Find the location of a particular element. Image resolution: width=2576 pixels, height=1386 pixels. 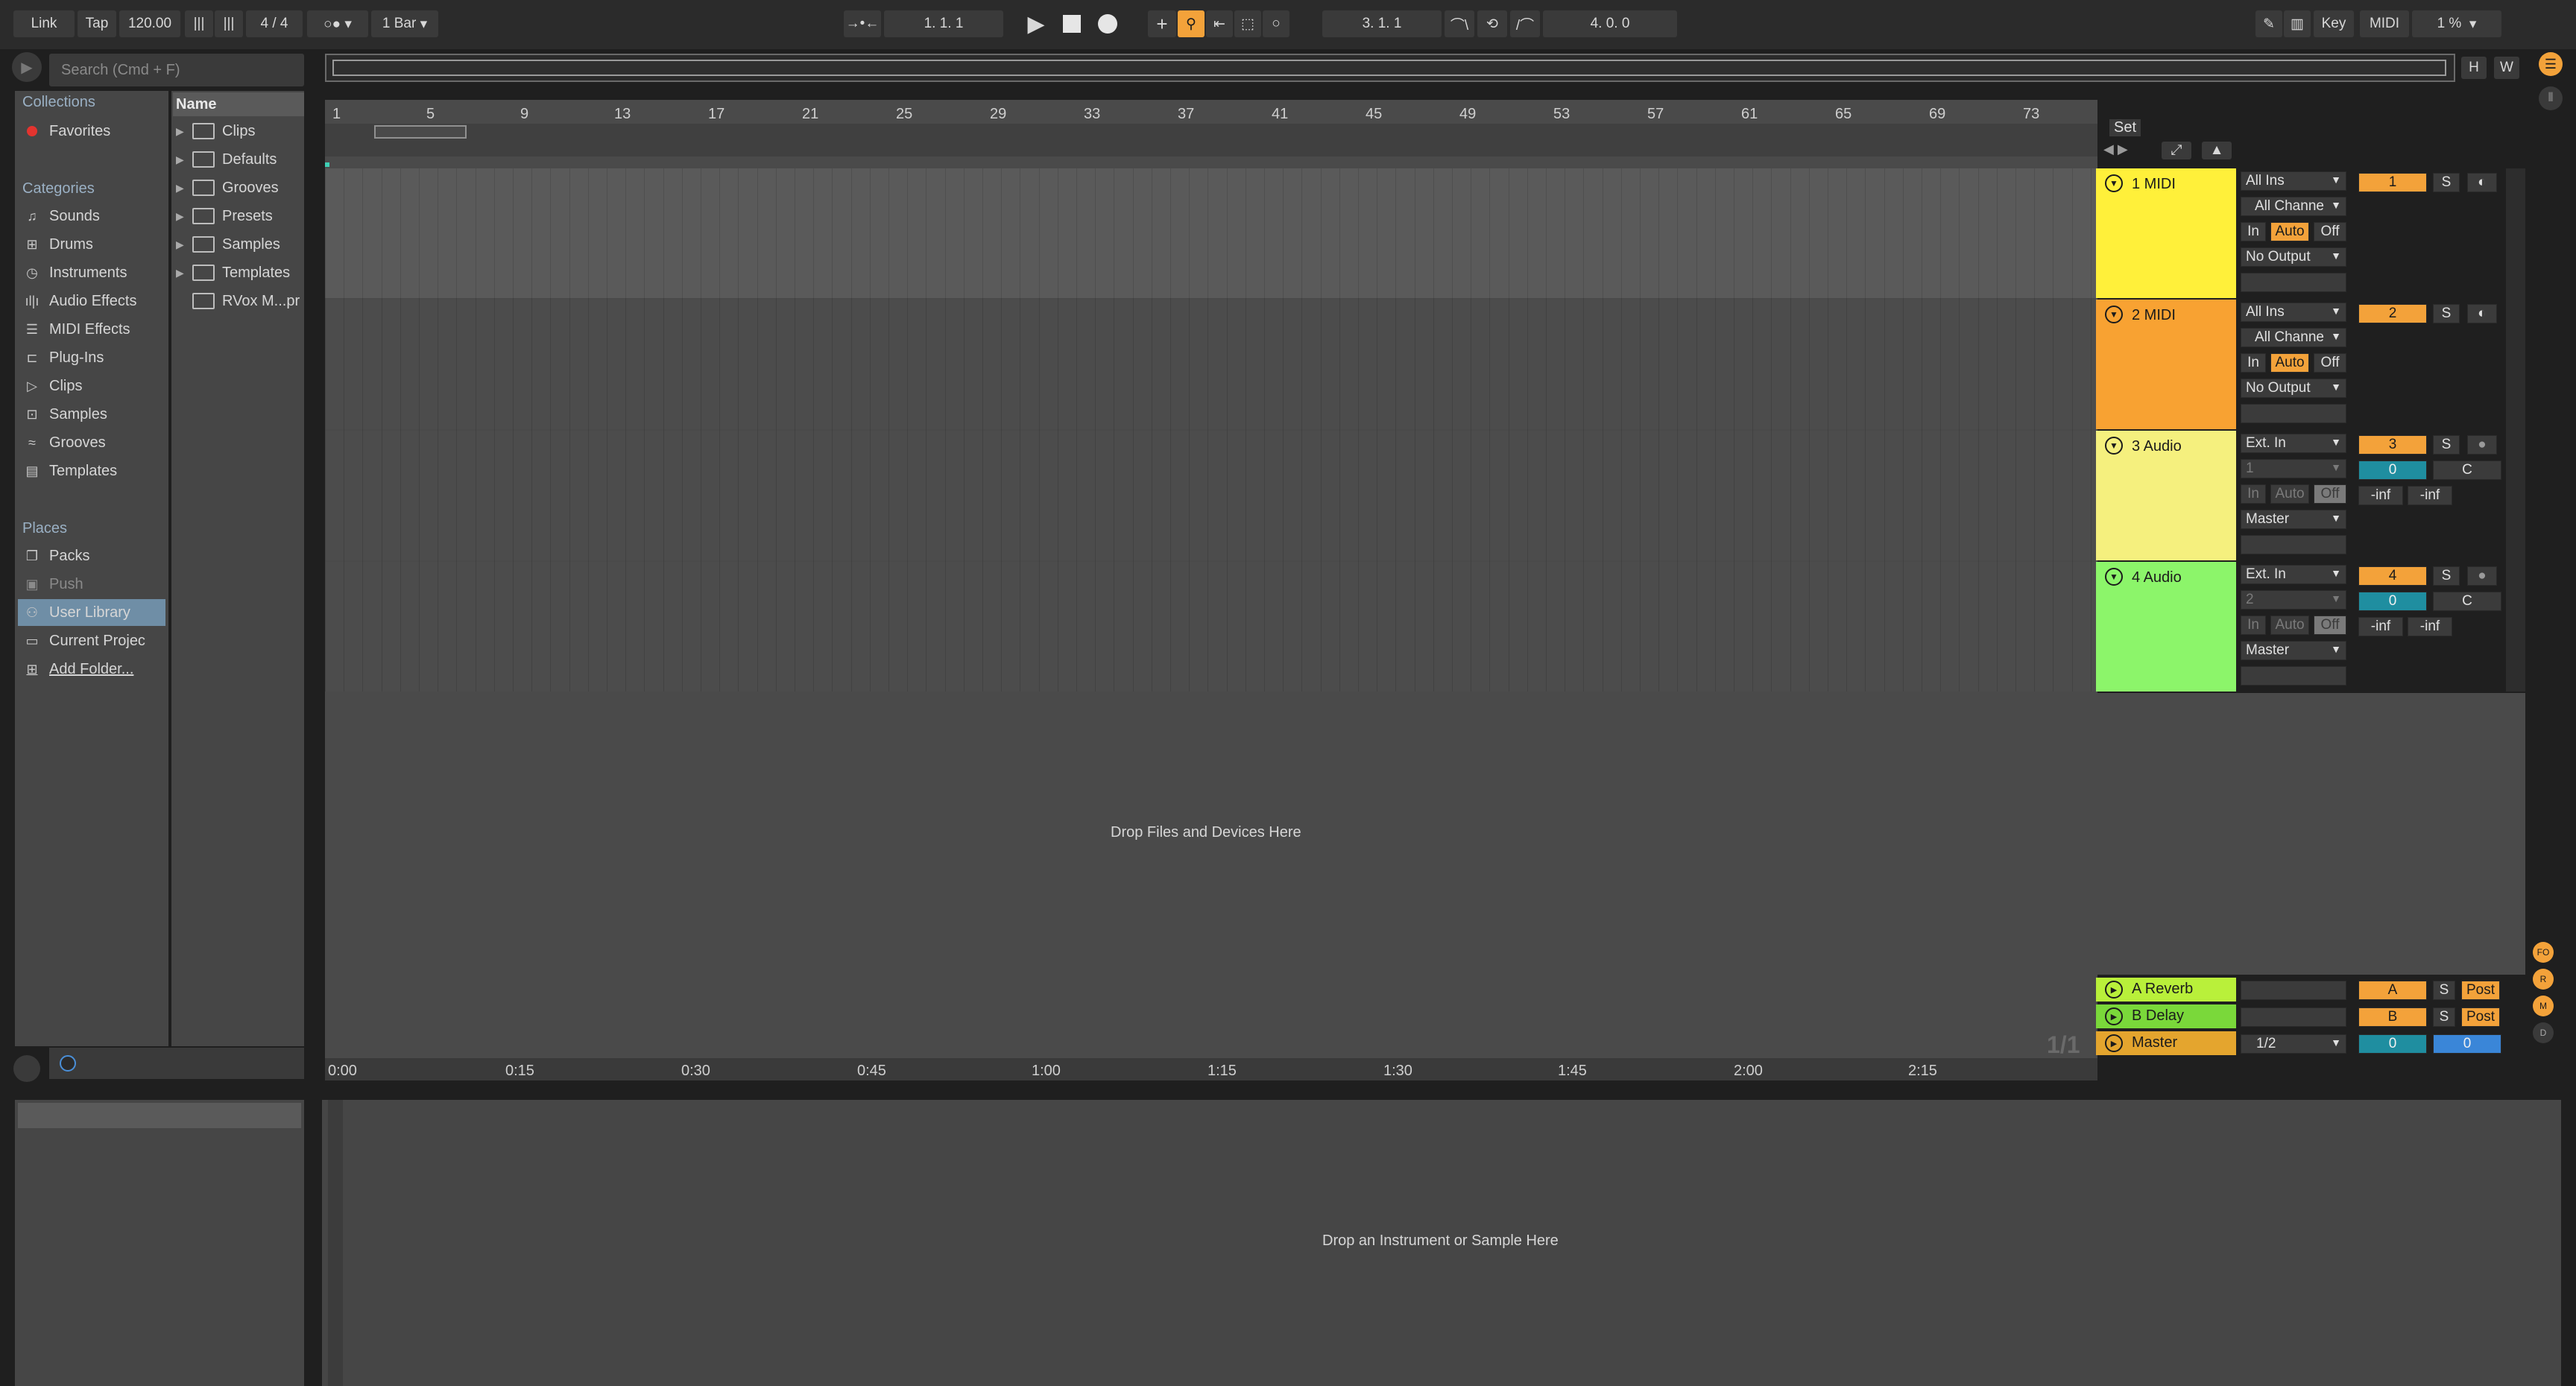

return-activator: A is located at coordinates (2392, 990).